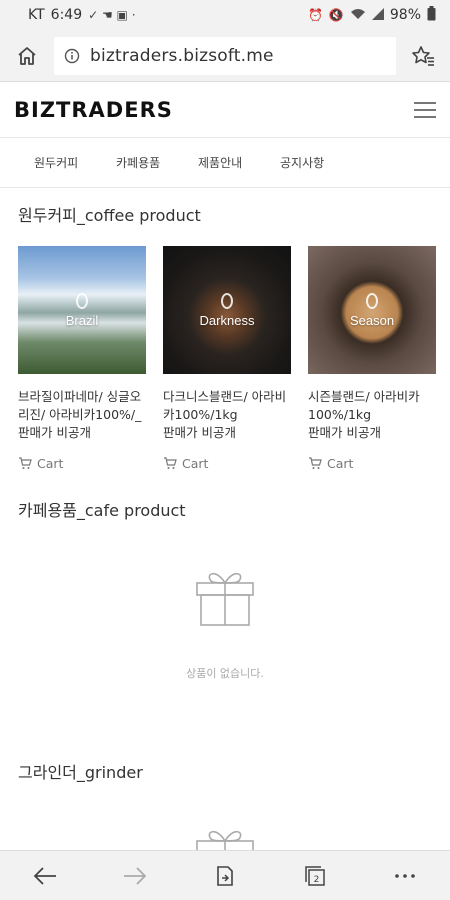  I want to click on product-image: Season, so click(372, 310).